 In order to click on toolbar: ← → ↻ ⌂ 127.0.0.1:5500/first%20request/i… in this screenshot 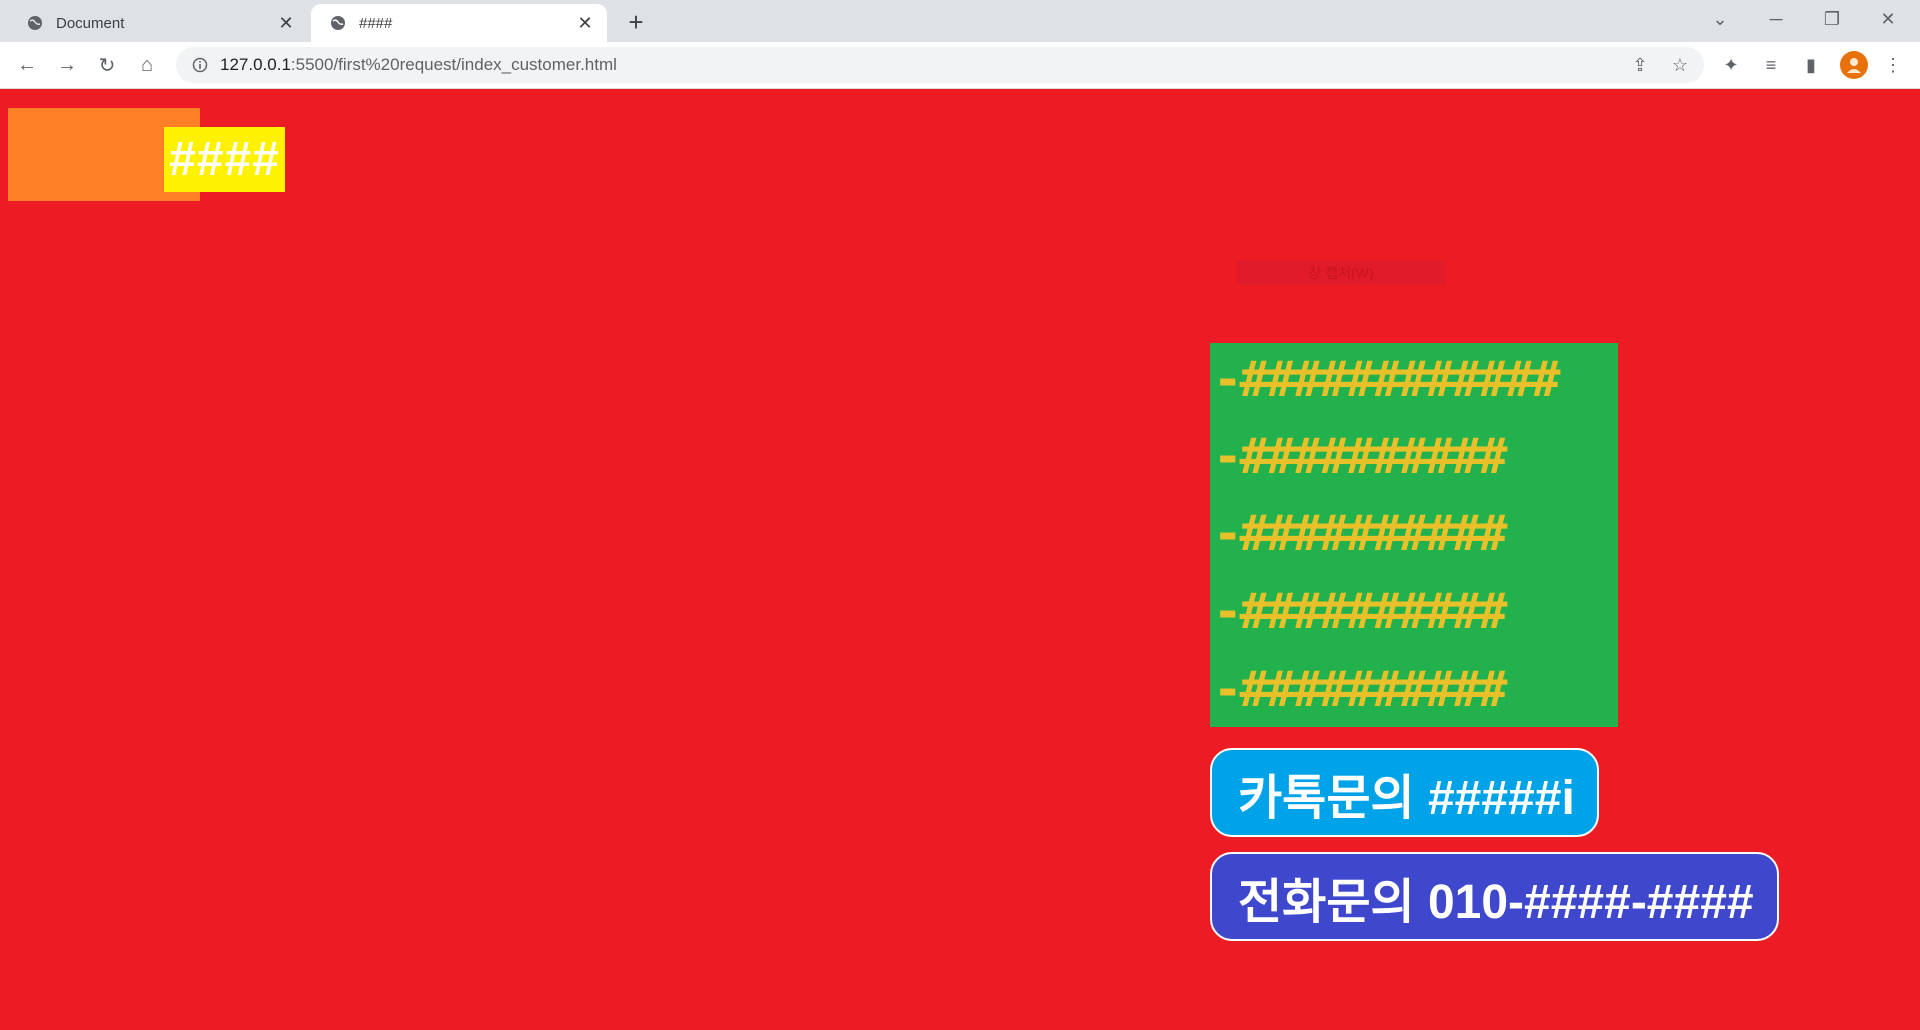, I will do `click(960, 65)`.